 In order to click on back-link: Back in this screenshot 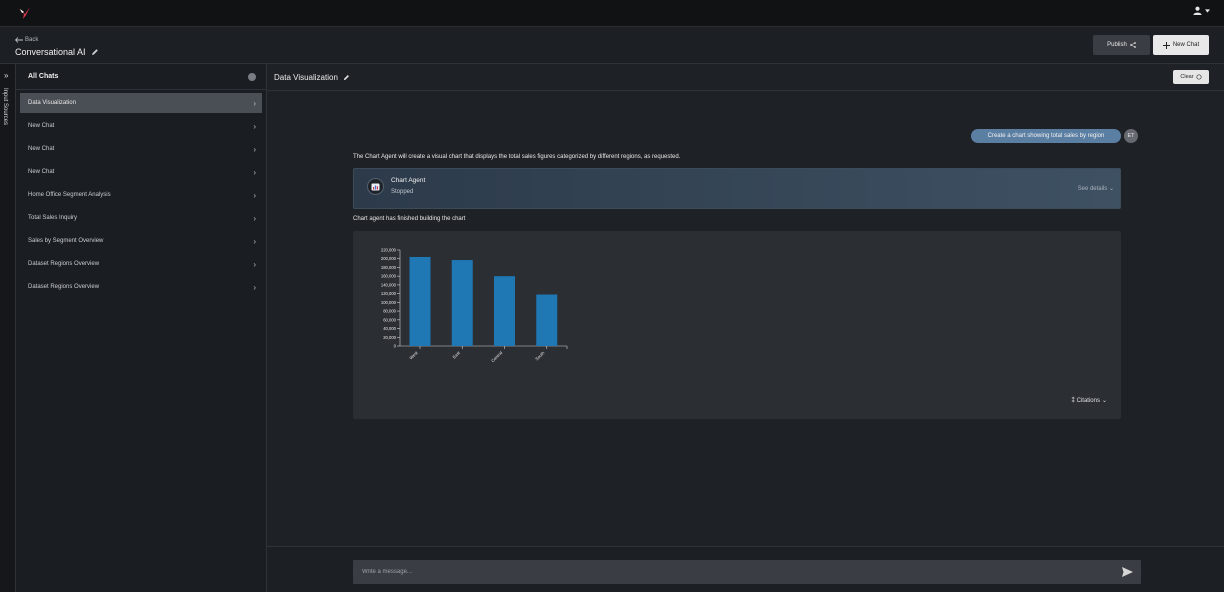, I will do `click(26, 40)`.